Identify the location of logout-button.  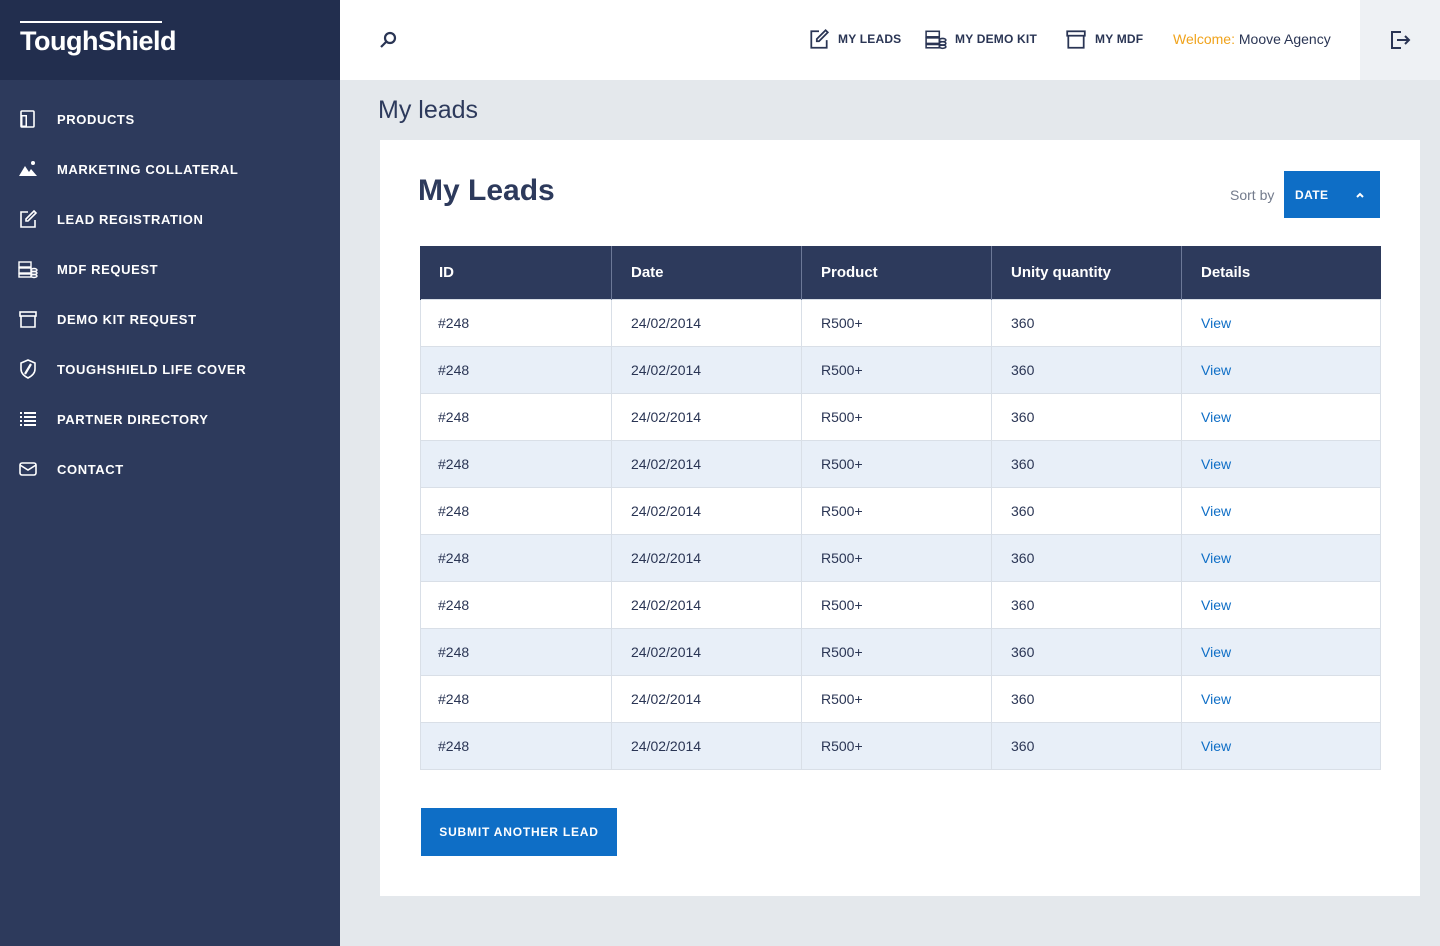
(1400, 40).